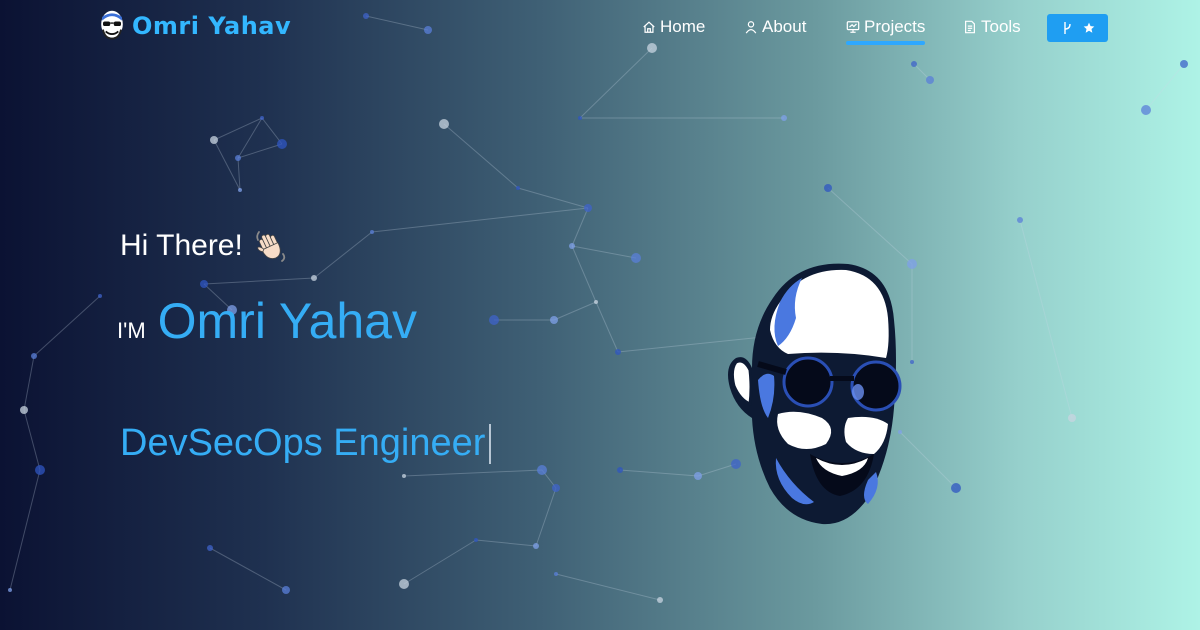 The image size is (1200, 630). What do you see at coordinates (853, 27) in the screenshot?
I see `projects-icon` at bounding box center [853, 27].